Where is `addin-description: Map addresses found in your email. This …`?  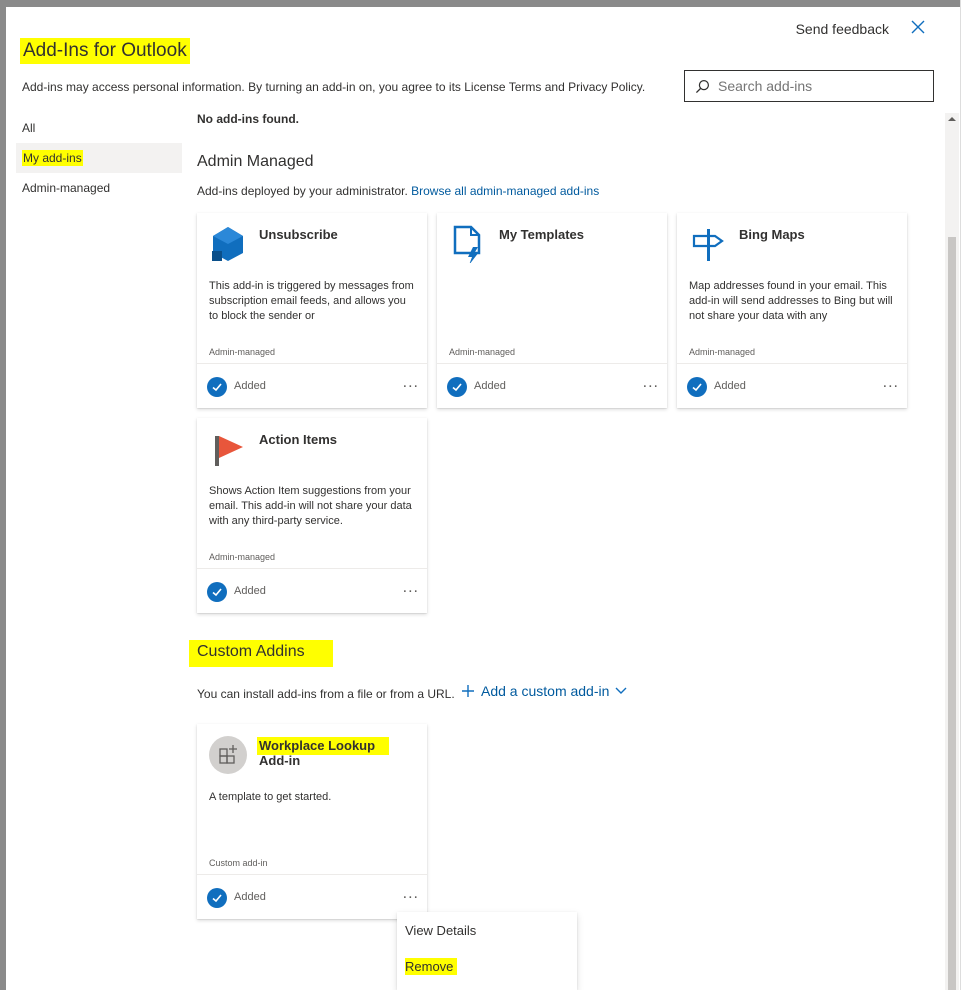 addin-description: Map addresses found in your email. This … is located at coordinates (791, 301).